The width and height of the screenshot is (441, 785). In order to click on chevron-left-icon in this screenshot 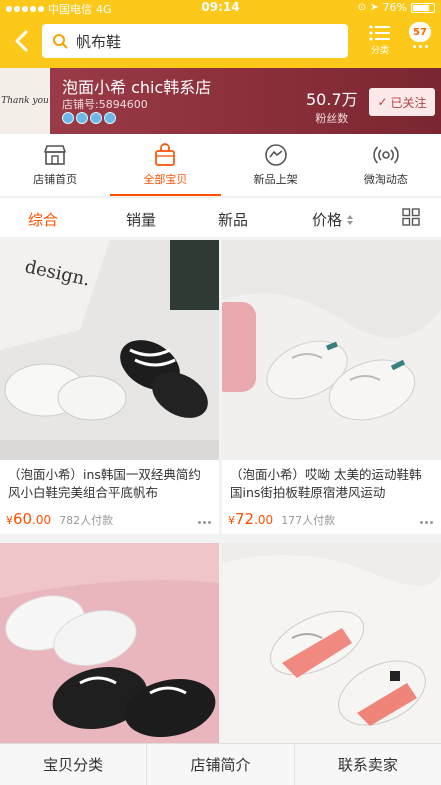, I will do `click(21, 41)`.